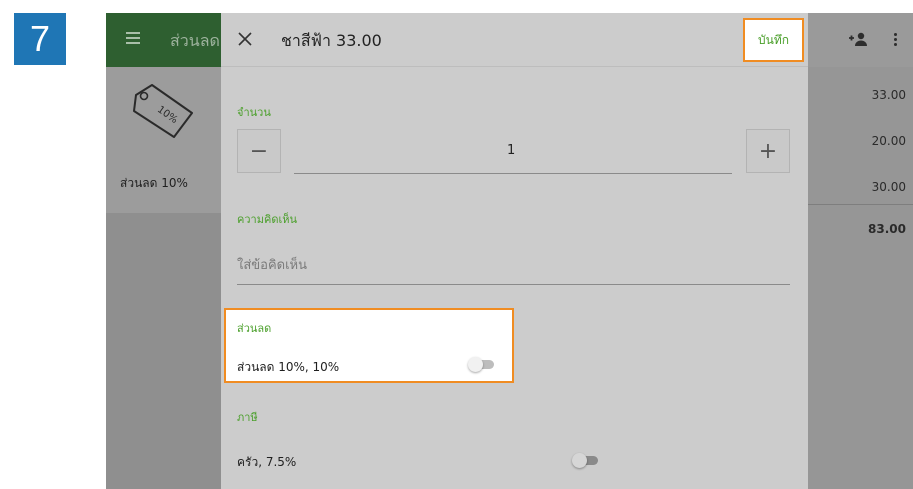  Describe the element at coordinates (888, 95) in the screenshot. I see `line-price: 33.00` at that location.